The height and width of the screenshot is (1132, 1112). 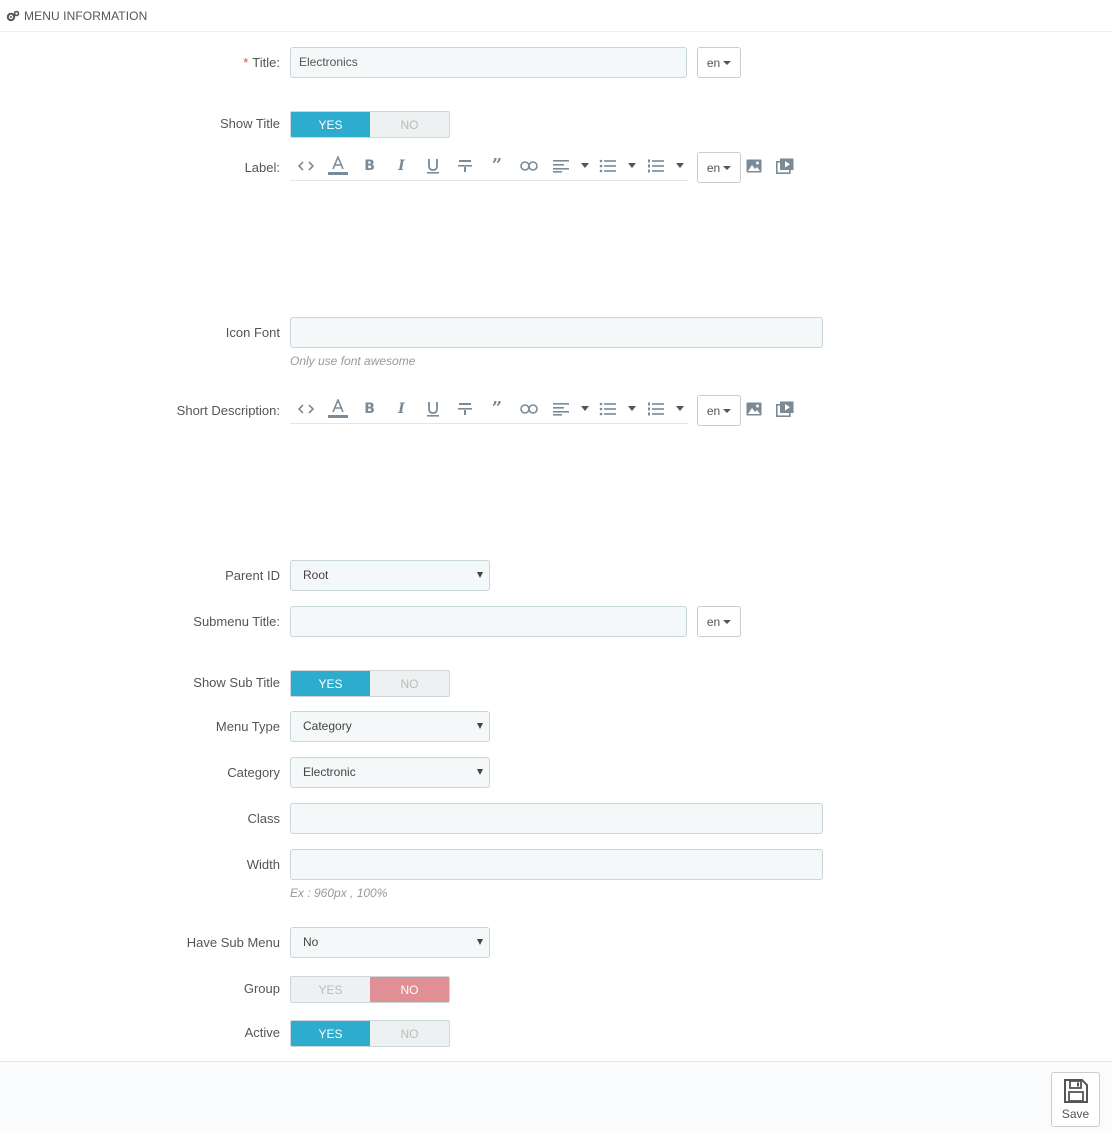 I want to click on icon-font-input, so click(x=556, y=332).